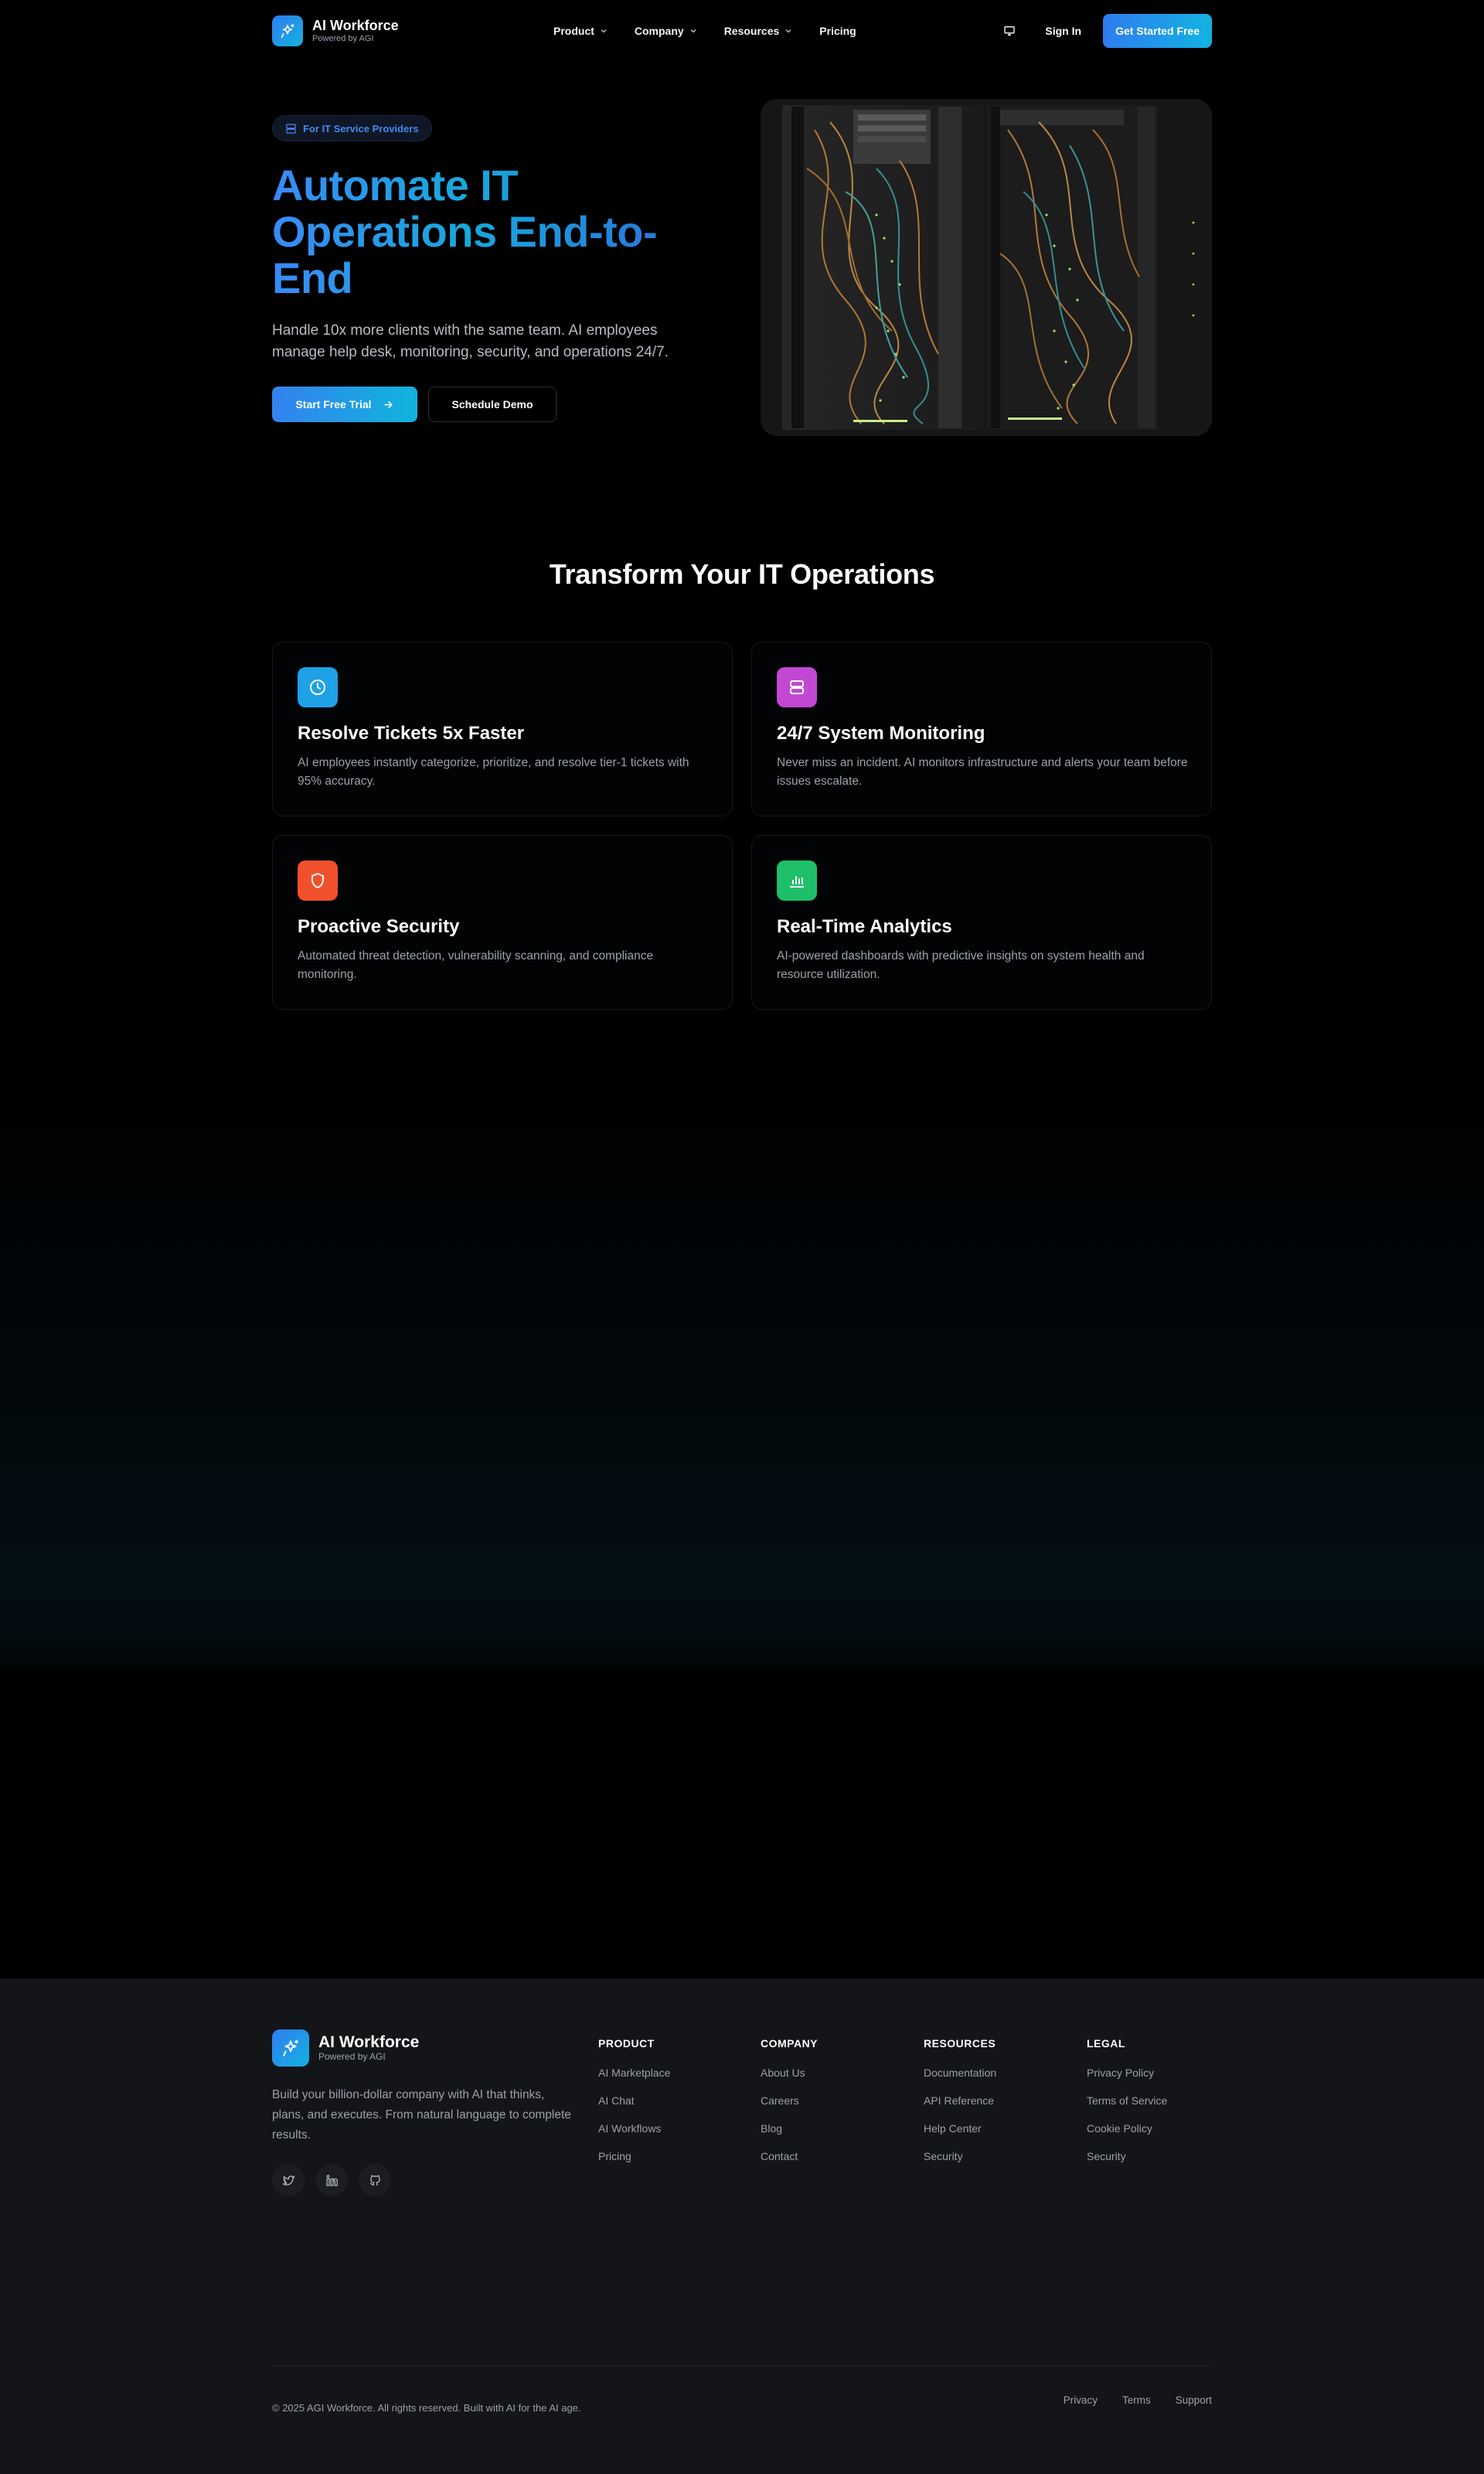 The width and height of the screenshot is (1484, 2474). What do you see at coordinates (333, 404) in the screenshot?
I see `button-label: Start Free Trial` at bounding box center [333, 404].